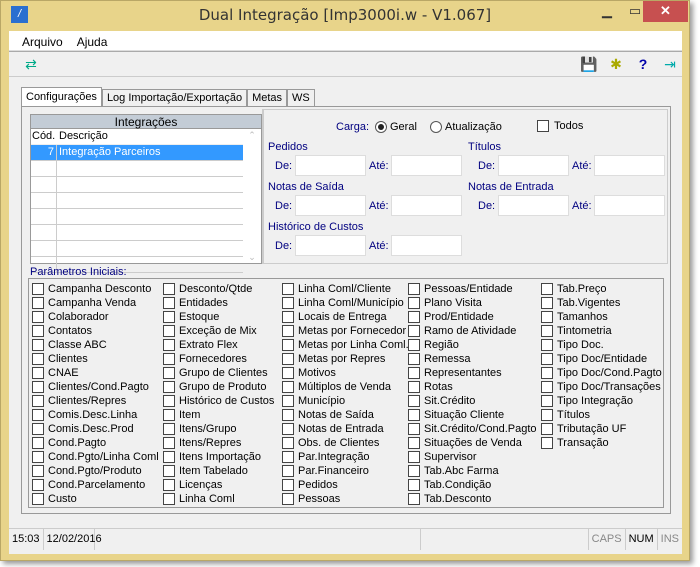  Describe the element at coordinates (252, 196) in the screenshot. I see `grid-scrollbar: ⌃ ⌄` at that location.